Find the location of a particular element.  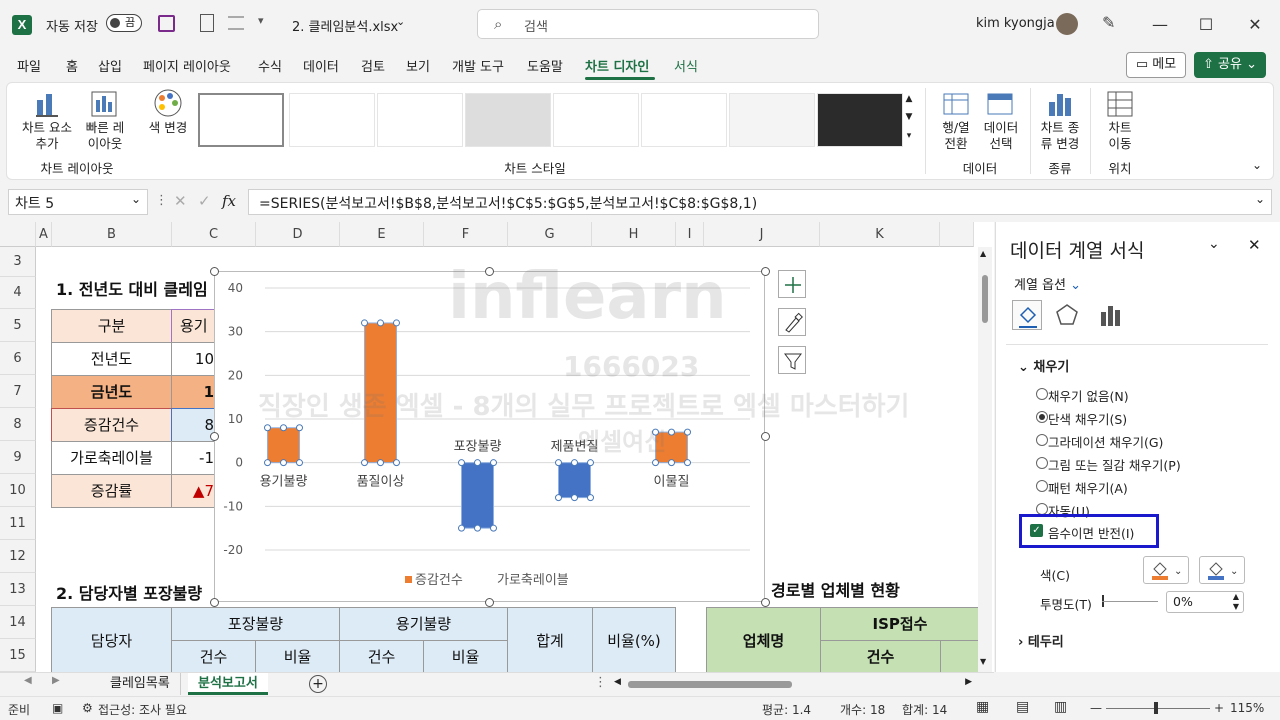

sheet-tab-claim-list: 클레임목록 is located at coordinates (140, 684).